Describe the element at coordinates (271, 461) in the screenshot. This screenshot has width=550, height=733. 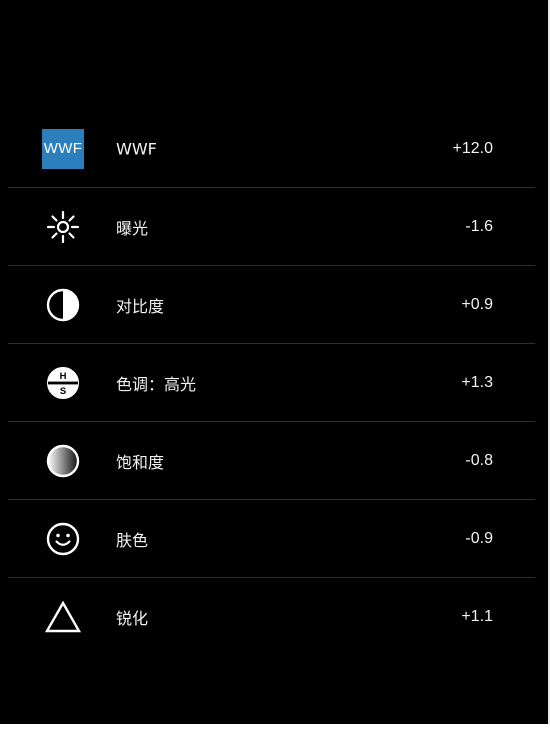
I see `adjustment-row-saturation: 饱和度 -0.8` at that location.